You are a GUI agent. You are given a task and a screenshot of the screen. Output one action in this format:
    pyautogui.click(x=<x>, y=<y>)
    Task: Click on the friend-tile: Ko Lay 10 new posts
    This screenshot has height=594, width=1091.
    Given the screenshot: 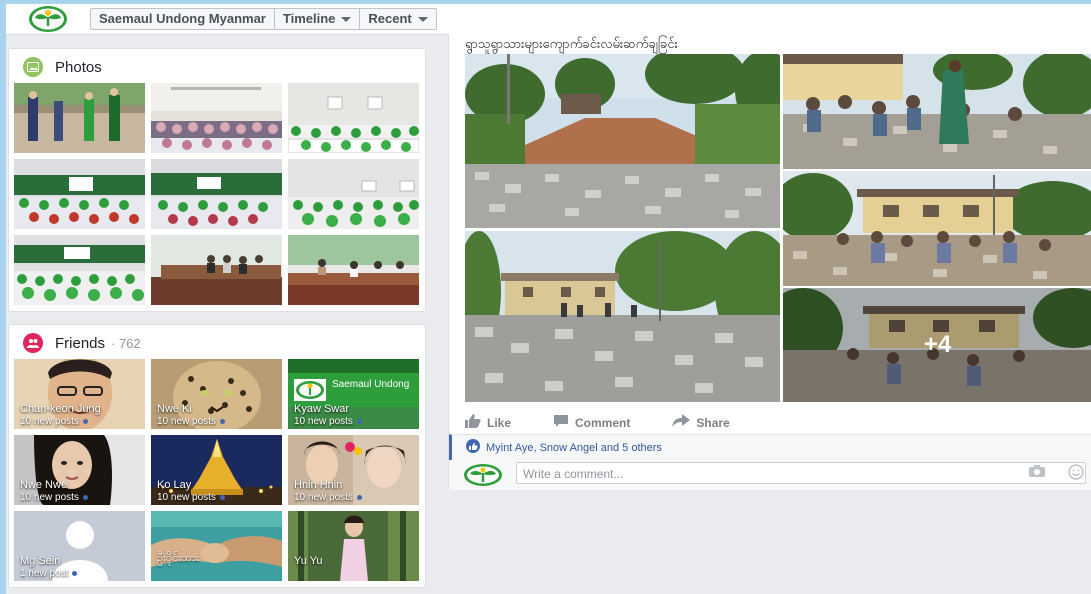 What is the action you would take?
    pyautogui.click(x=216, y=470)
    